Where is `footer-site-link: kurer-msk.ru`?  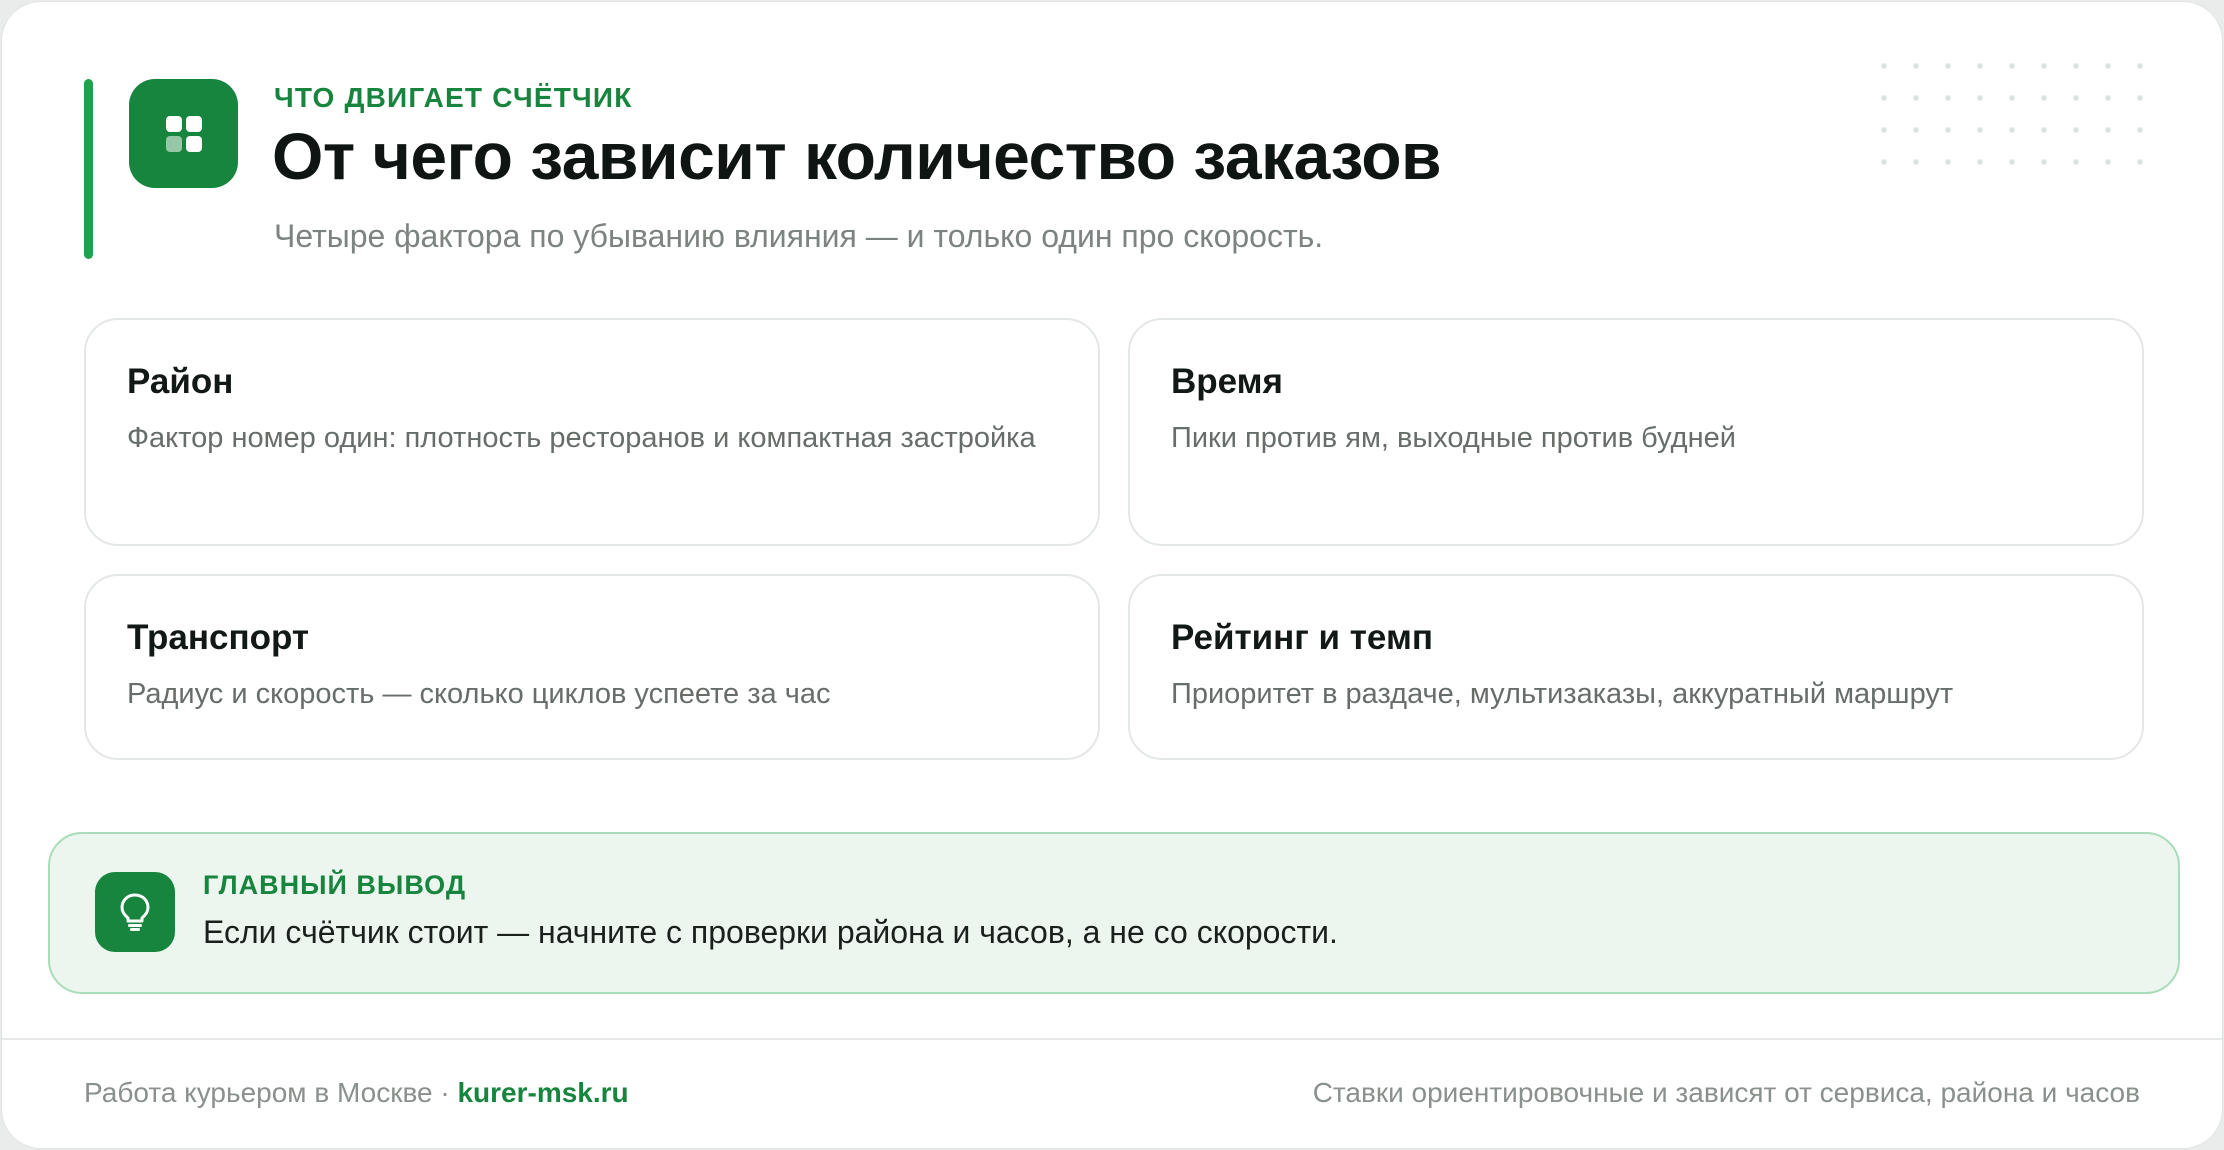
footer-site-link: kurer-msk.ru is located at coordinates (542, 1092).